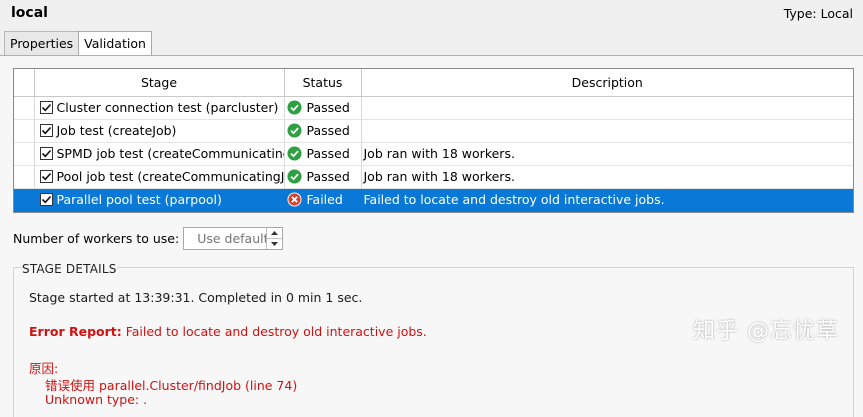  I want to click on stage-cell: Parallel pool test (parpool), so click(159, 200).